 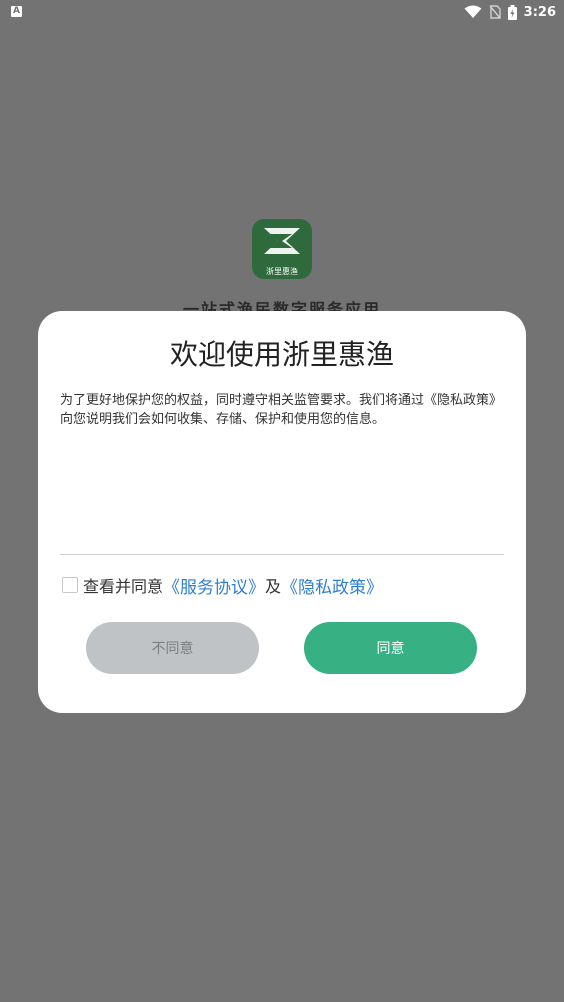 What do you see at coordinates (282, 554) in the screenshot?
I see `divider` at bounding box center [282, 554].